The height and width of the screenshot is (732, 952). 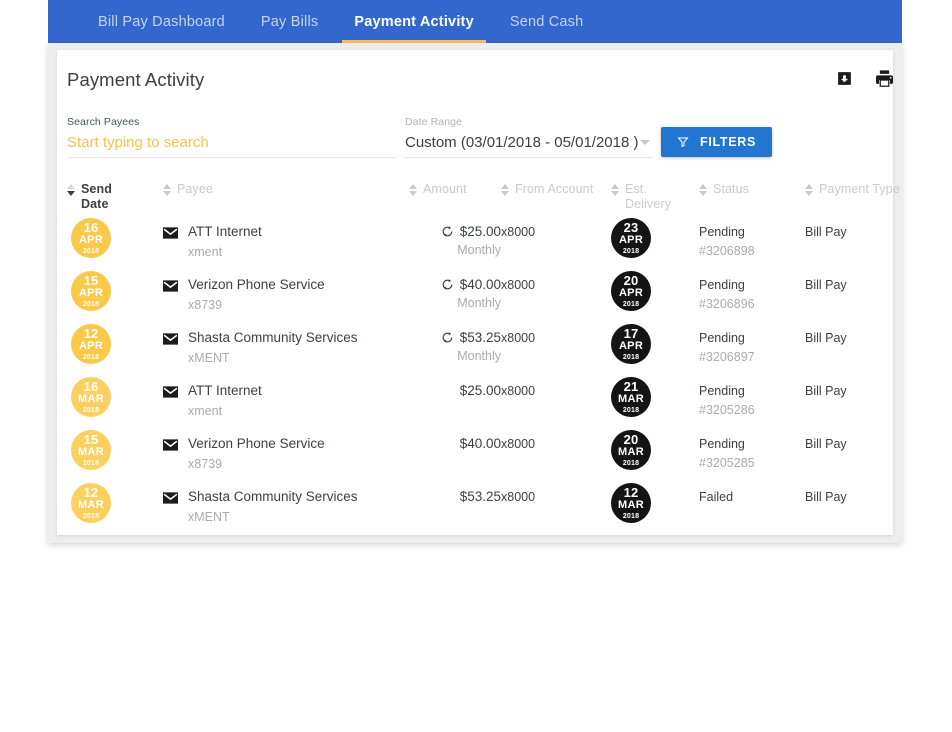 What do you see at coordinates (161, 21) in the screenshot?
I see `nav-item-bill-pay-dashboard: Bill Pay Dashboard` at bounding box center [161, 21].